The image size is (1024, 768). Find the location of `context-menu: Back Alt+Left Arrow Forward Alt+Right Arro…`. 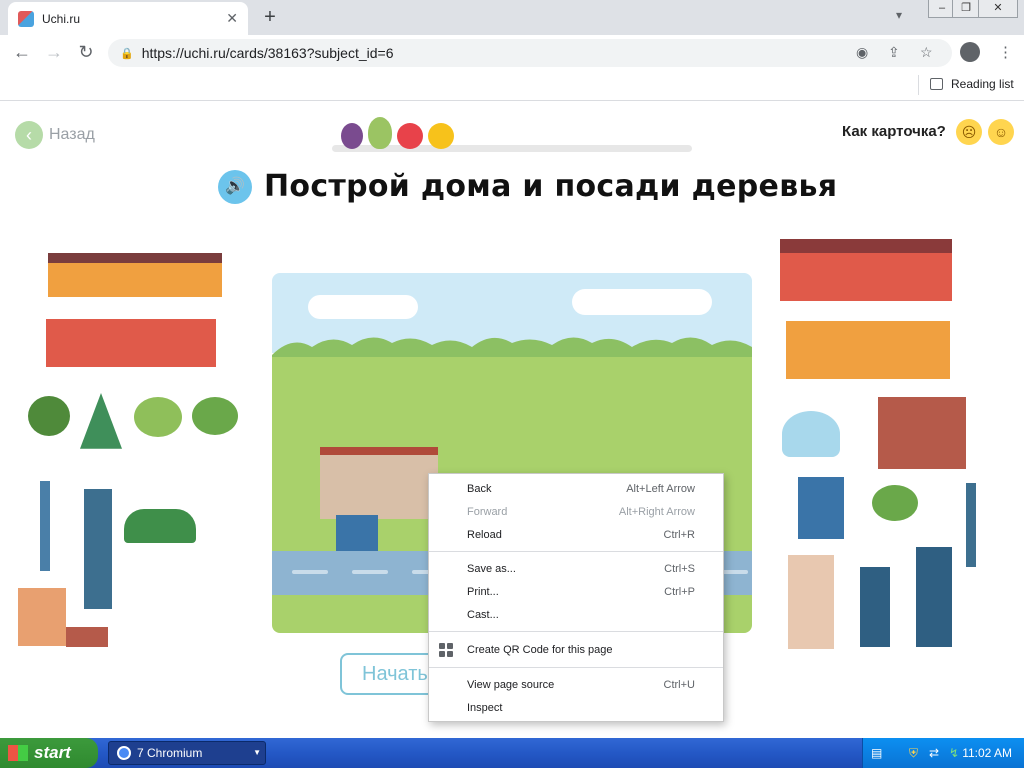

context-menu: Back Alt+Left Arrow Forward Alt+Right Arro… is located at coordinates (576, 597).